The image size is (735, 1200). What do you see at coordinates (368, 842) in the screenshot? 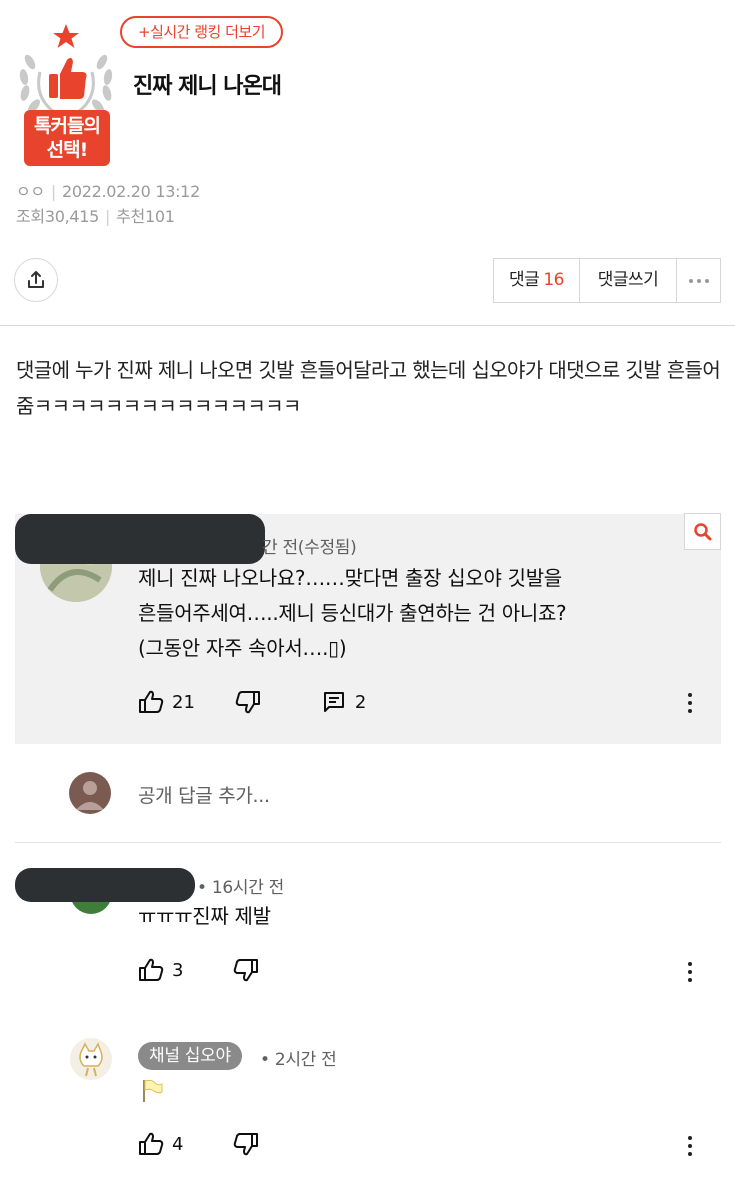
I see `comment-divider` at bounding box center [368, 842].